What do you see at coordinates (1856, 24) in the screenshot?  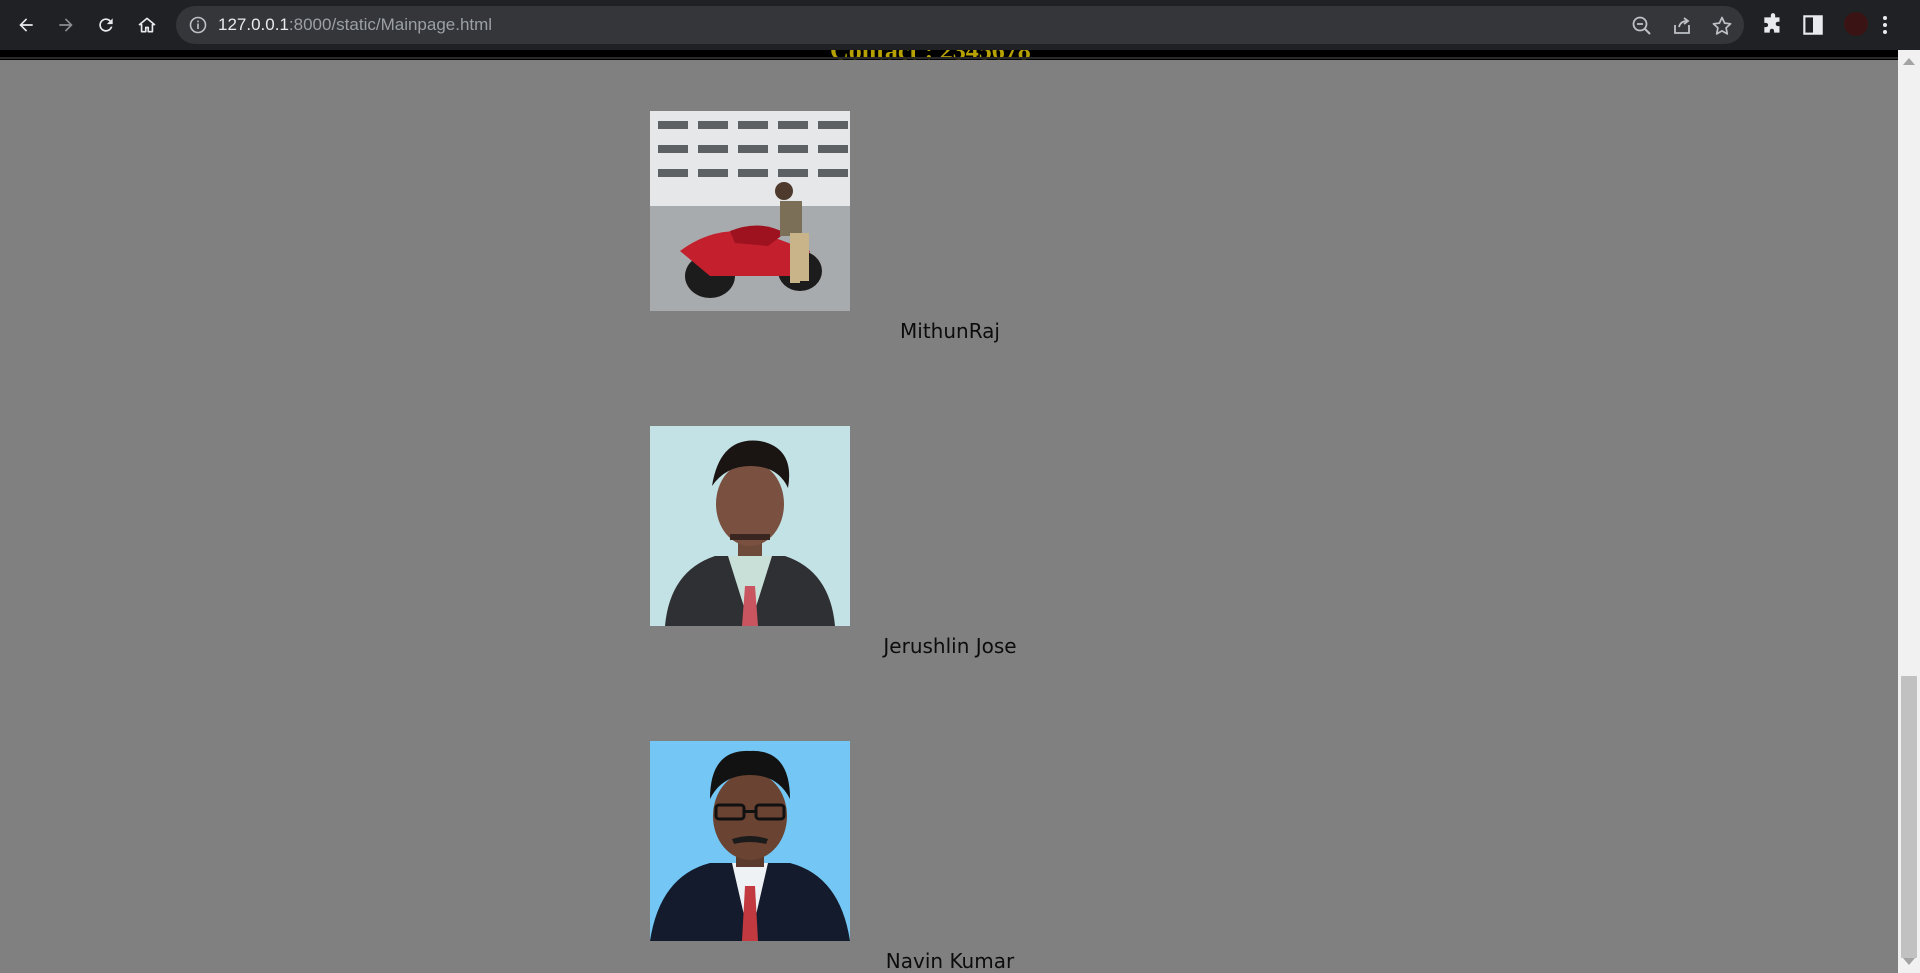 I see `profile-avatar` at bounding box center [1856, 24].